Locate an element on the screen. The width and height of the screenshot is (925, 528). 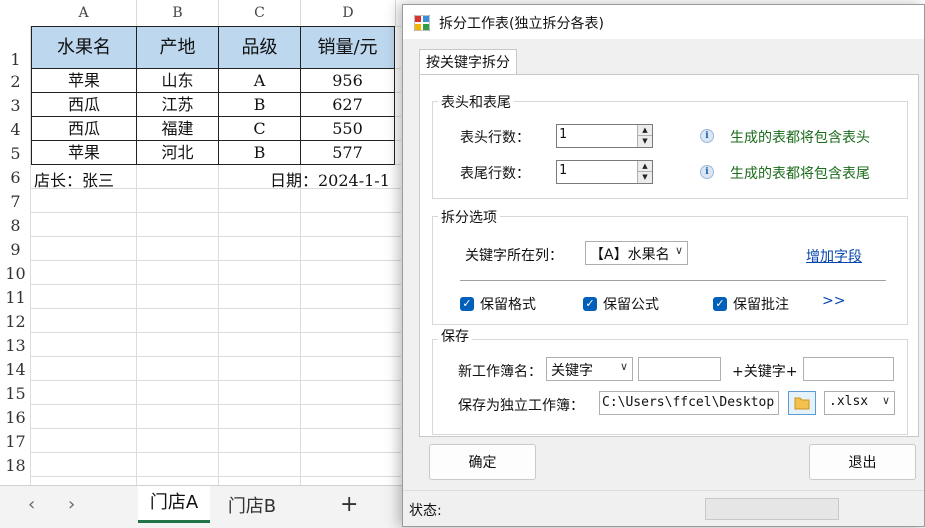
keep-comments-checkbox: ✓ is located at coordinates (720, 304).